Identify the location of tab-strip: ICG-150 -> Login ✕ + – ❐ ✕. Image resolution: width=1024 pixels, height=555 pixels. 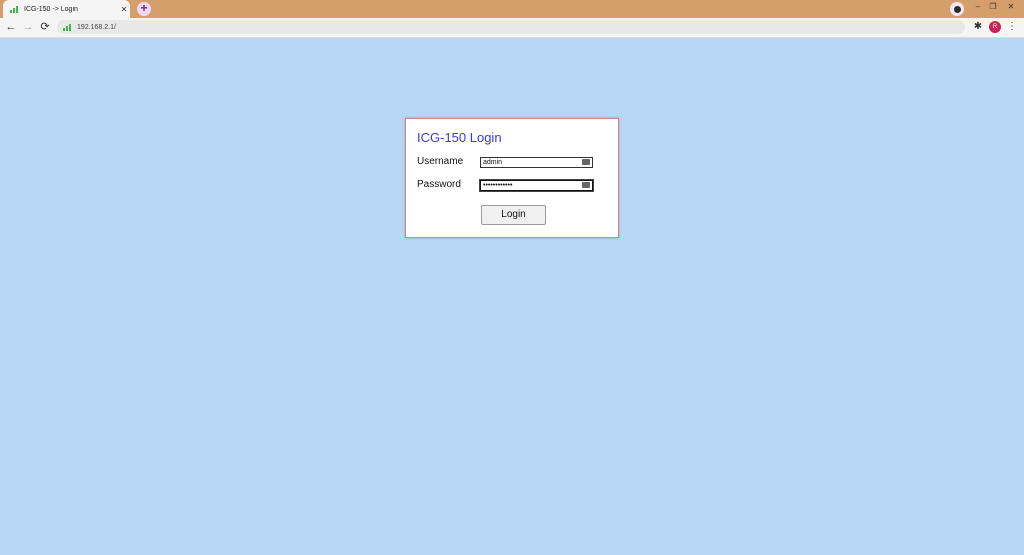
(512, 9).